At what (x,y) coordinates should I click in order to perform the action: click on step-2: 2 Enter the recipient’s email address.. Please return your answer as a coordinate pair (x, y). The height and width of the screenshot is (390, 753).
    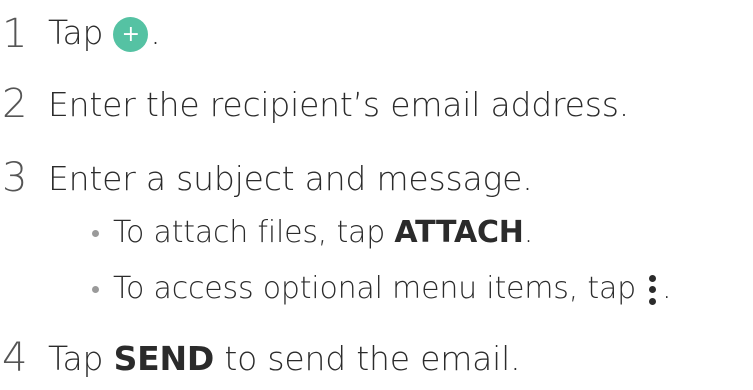
    Looking at the image, I should click on (314, 104).